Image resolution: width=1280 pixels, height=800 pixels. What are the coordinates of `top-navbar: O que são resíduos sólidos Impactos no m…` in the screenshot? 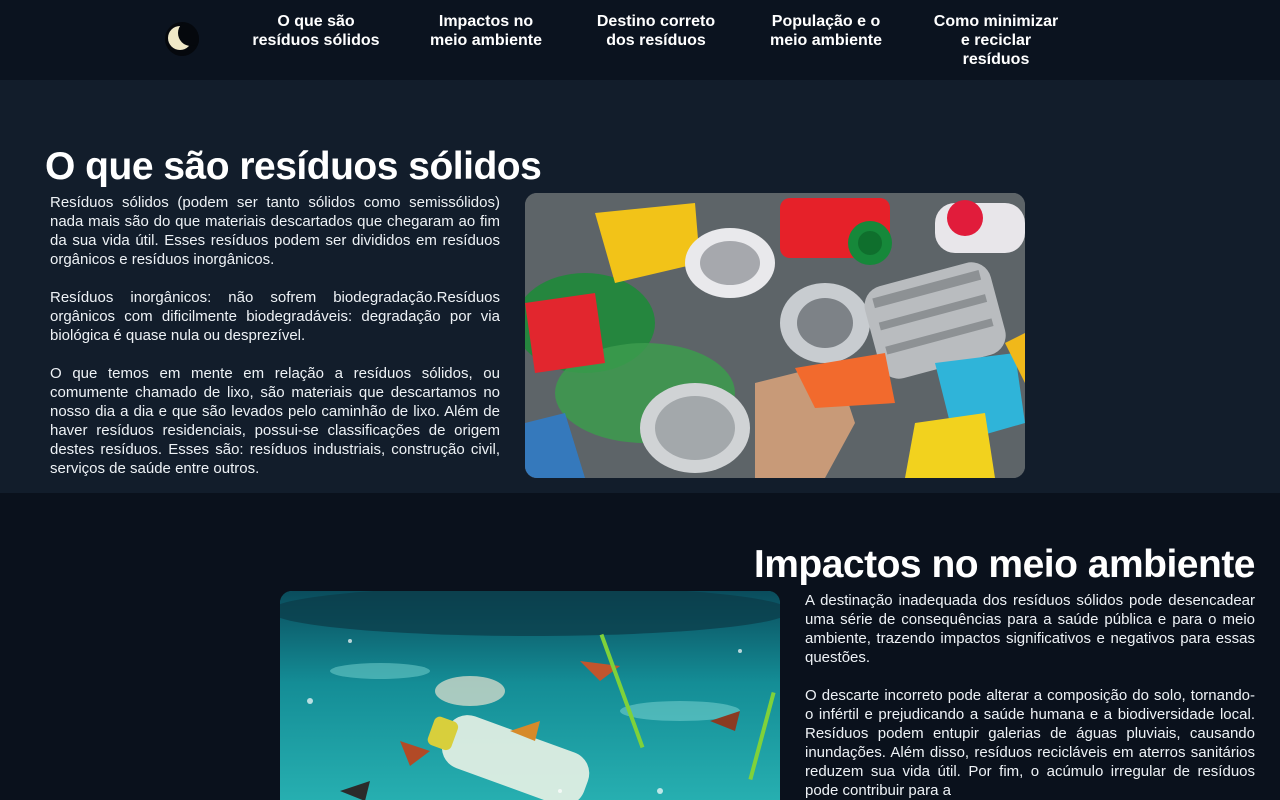 It's located at (640, 40).